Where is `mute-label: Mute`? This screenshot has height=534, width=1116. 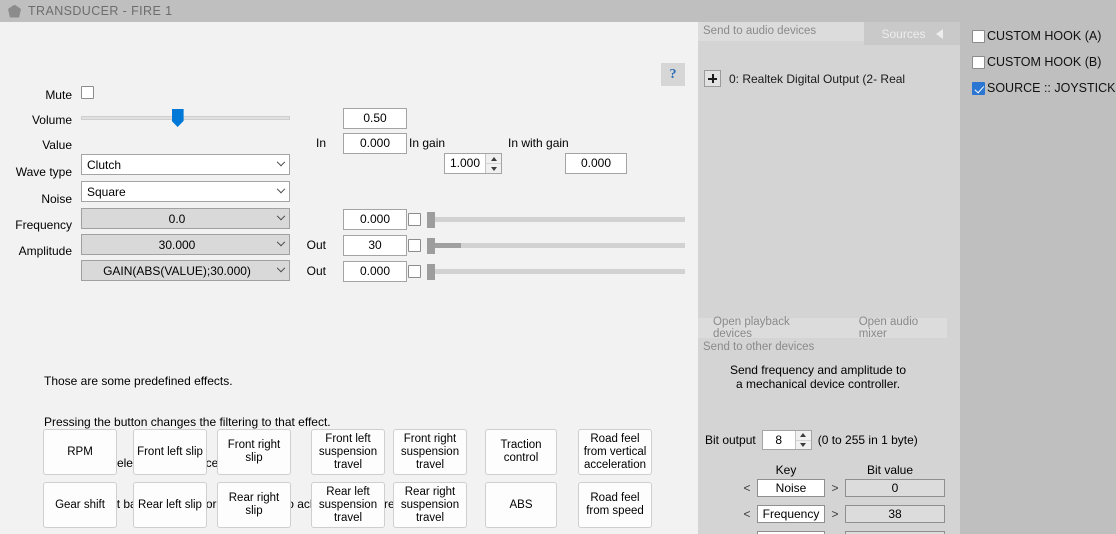
mute-label: Mute is located at coordinates (58, 95).